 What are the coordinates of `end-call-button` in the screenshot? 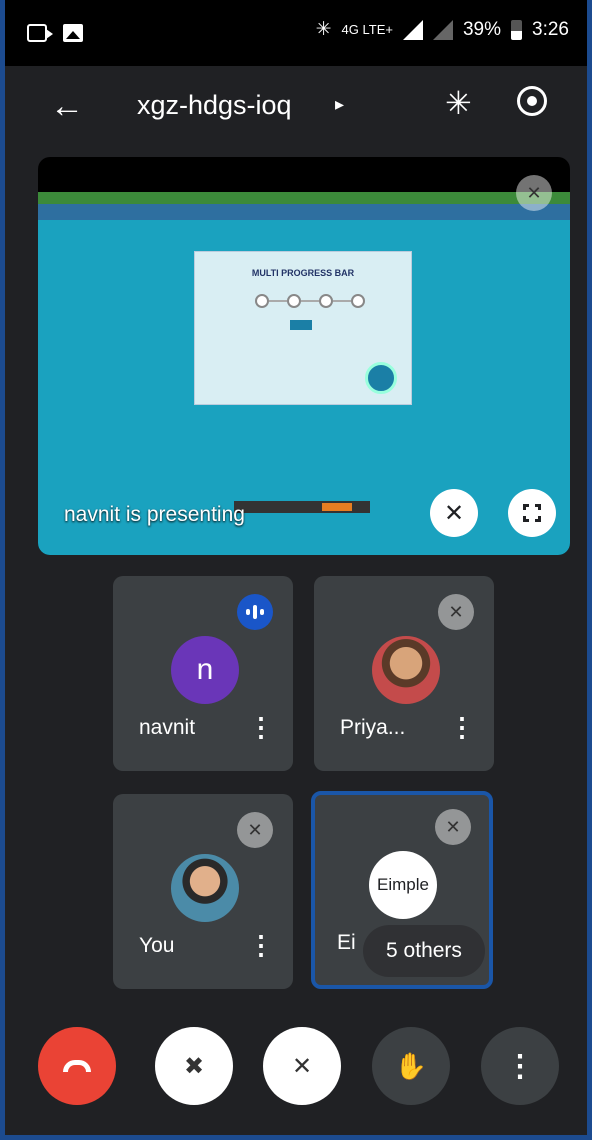 It's located at (77, 1066).